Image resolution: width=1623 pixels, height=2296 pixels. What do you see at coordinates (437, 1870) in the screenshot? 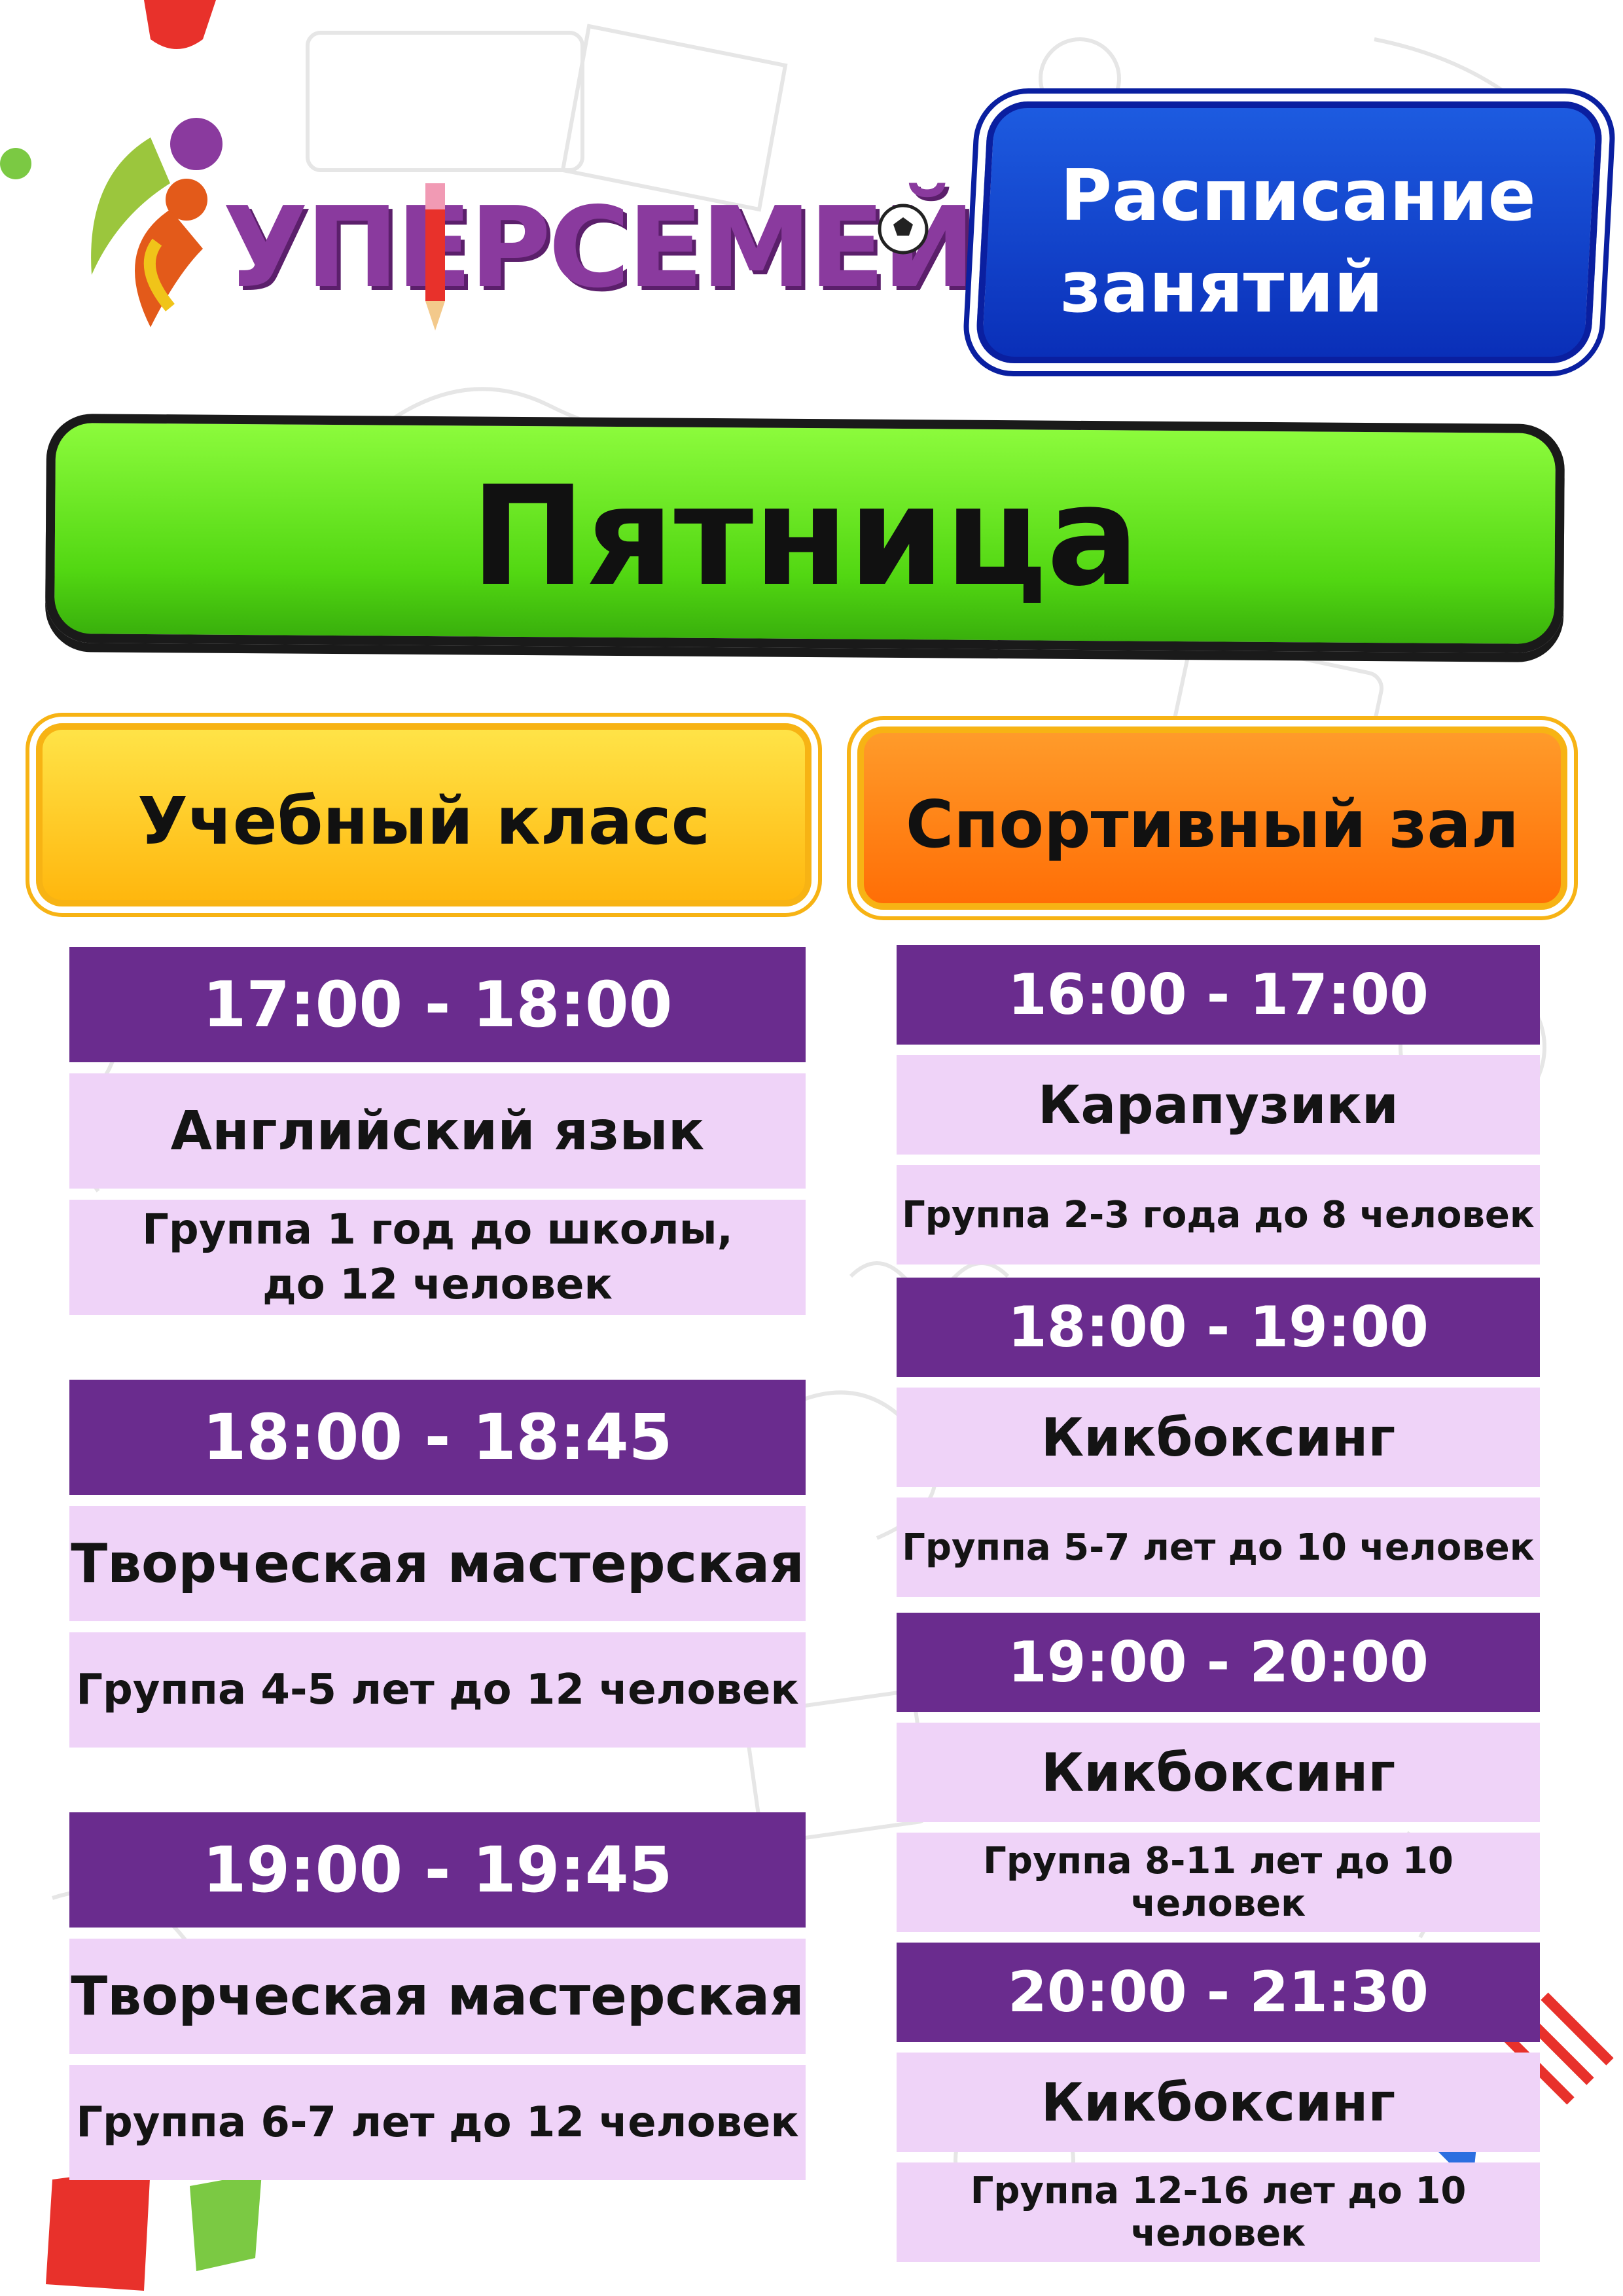
I see `time-slot: 19:00 - 19:45` at bounding box center [437, 1870].